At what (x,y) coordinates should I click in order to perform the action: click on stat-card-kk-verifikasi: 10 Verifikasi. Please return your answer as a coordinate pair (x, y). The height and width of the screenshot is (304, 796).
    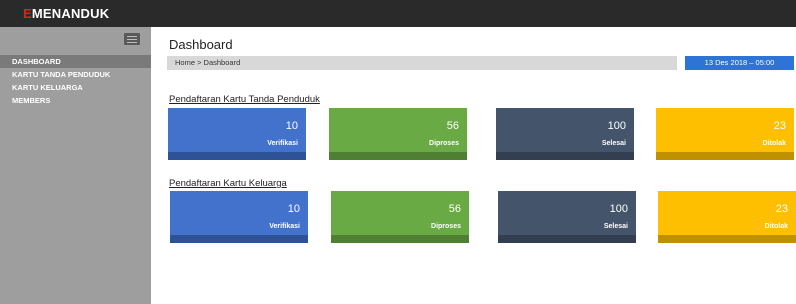
    Looking at the image, I should click on (239, 217).